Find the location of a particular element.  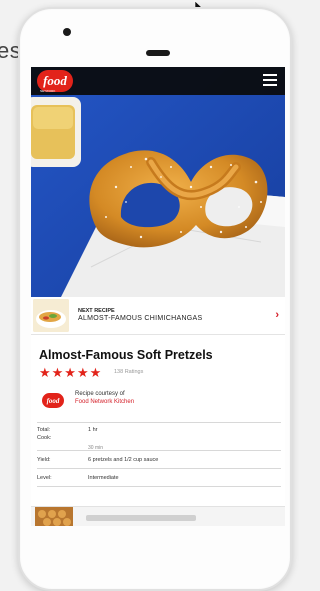

info-row-level: Level: Intermediate is located at coordinates (159, 477).